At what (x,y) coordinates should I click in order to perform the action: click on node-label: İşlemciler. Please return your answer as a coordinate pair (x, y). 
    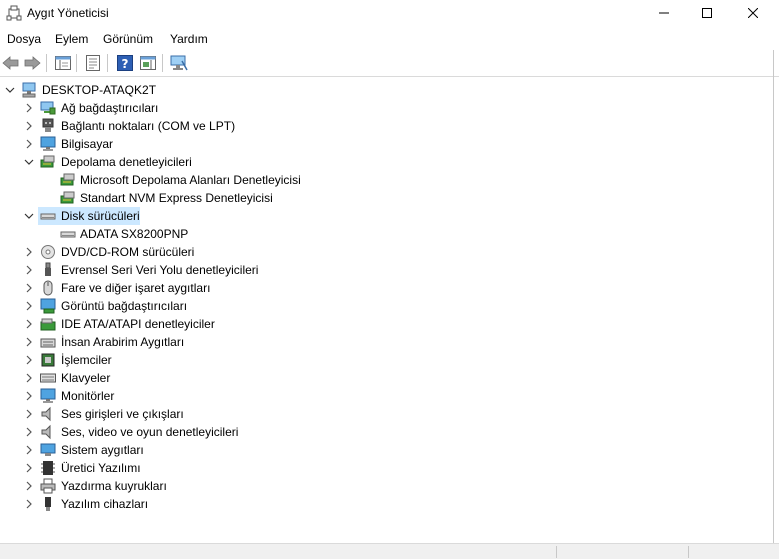
    Looking at the image, I should click on (86, 360).